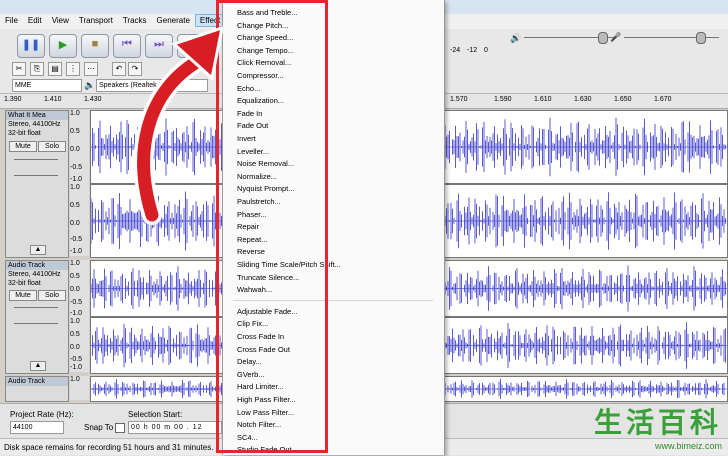  What do you see at coordinates (90, 85) in the screenshot?
I see `speaker-icon: 🔈` at bounding box center [90, 85].